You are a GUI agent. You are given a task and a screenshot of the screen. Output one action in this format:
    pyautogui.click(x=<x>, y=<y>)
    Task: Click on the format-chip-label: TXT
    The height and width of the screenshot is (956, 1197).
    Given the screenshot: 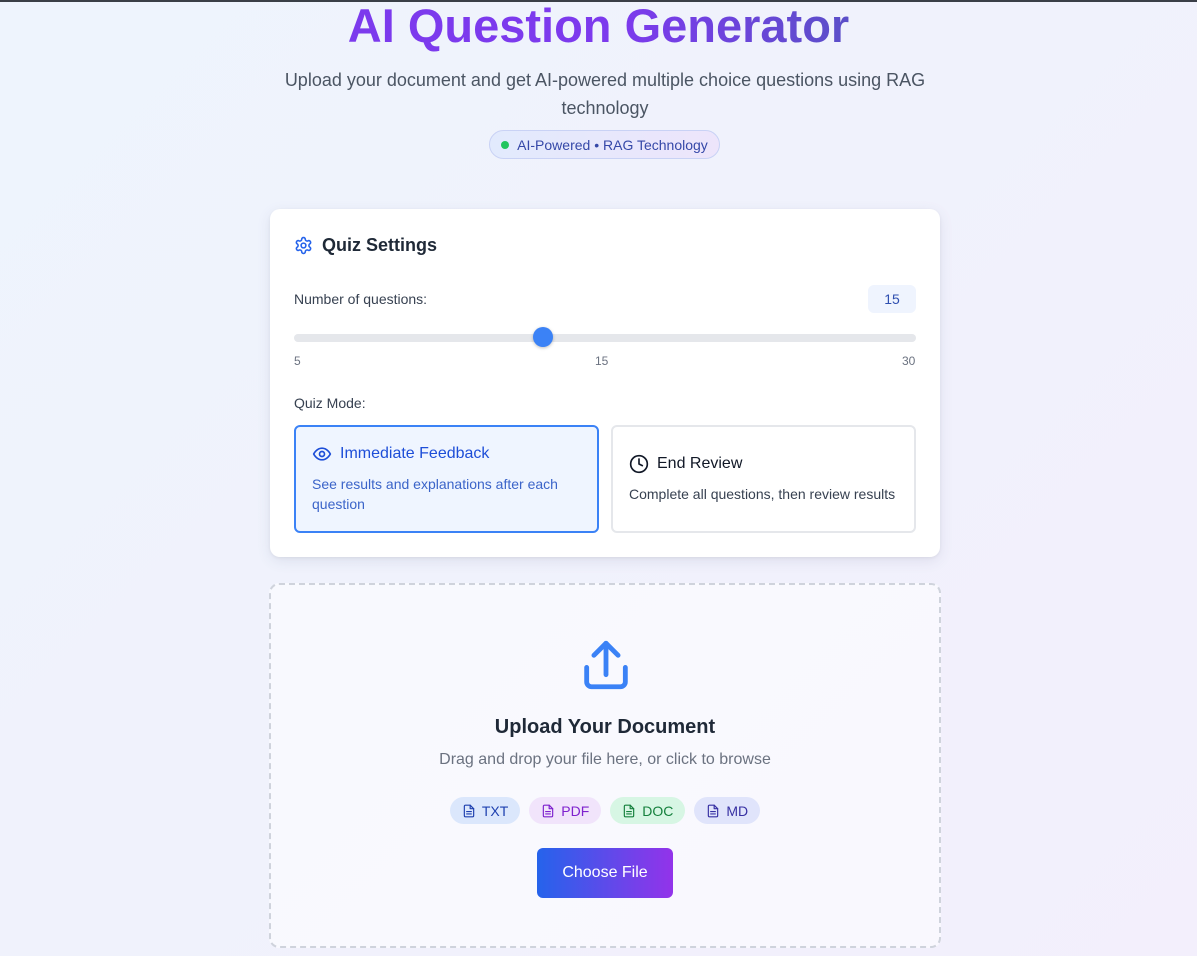 What is the action you would take?
    pyautogui.click(x=495, y=810)
    